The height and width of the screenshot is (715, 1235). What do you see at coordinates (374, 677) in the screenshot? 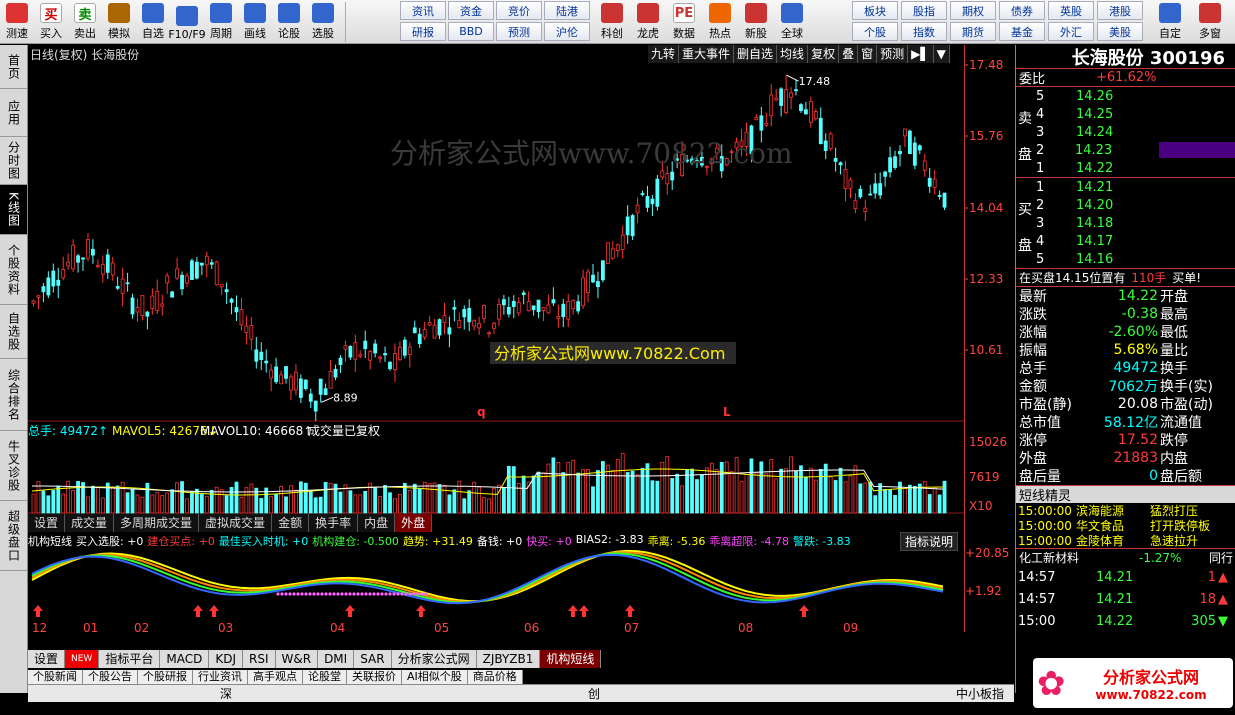
I see `info-tab: 关联报价` at bounding box center [374, 677].